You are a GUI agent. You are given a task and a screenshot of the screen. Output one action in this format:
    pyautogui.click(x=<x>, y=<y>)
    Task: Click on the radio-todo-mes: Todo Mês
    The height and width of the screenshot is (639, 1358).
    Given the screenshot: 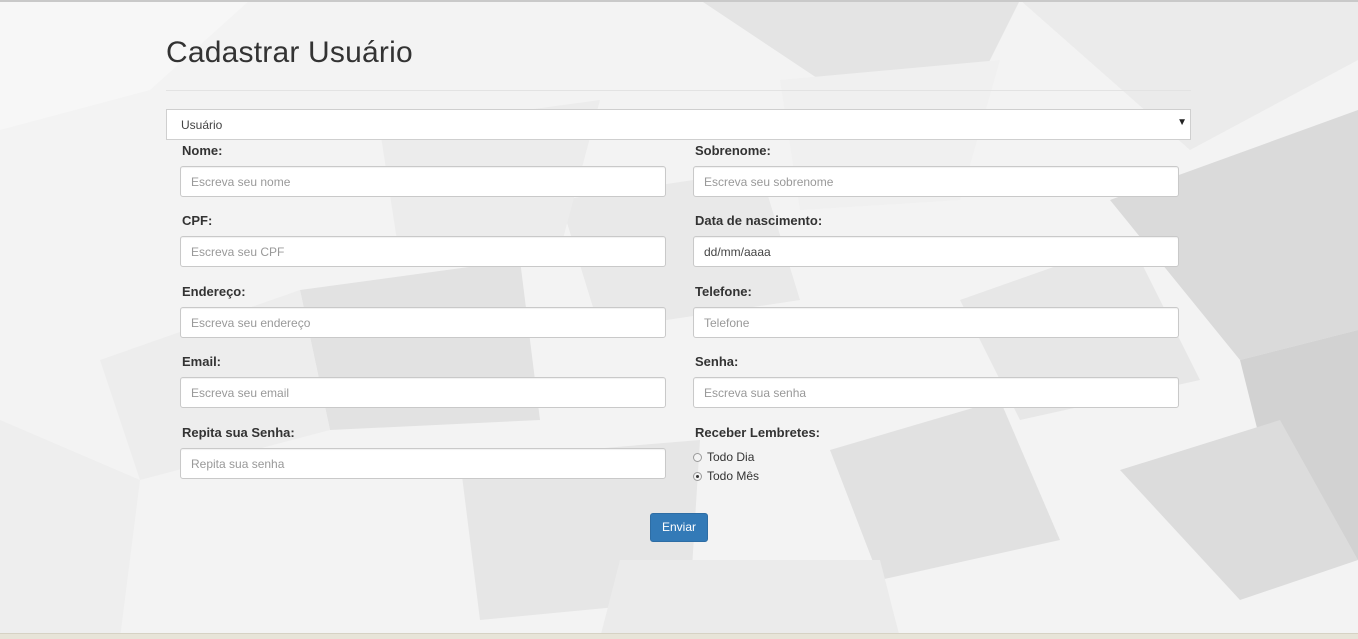 What is the action you would take?
    pyautogui.click(x=726, y=476)
    